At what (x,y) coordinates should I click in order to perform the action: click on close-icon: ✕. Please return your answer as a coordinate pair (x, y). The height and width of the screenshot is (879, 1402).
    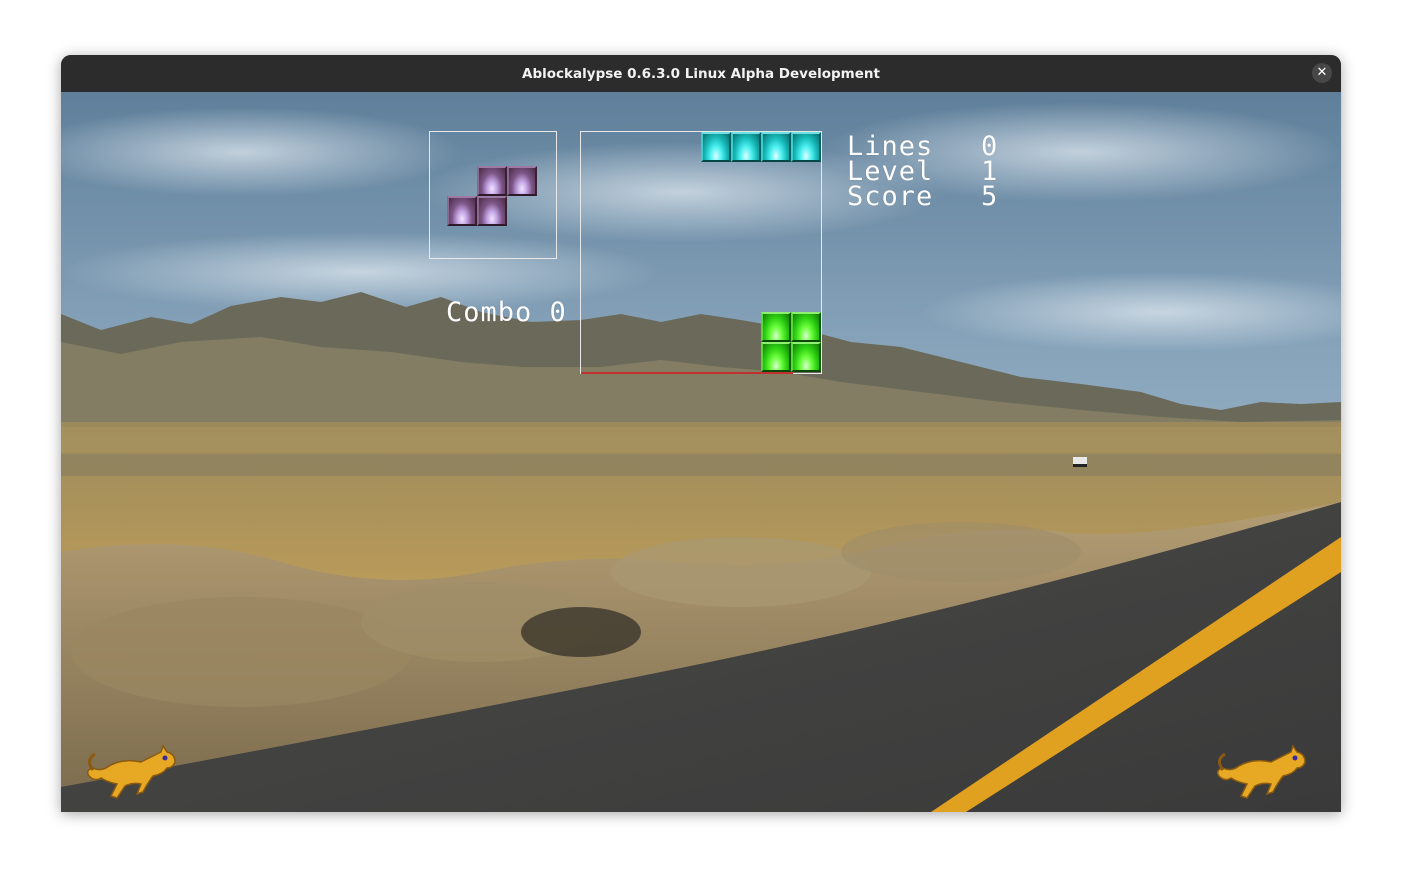
    Looking at the image, I should click on (1322, 72).